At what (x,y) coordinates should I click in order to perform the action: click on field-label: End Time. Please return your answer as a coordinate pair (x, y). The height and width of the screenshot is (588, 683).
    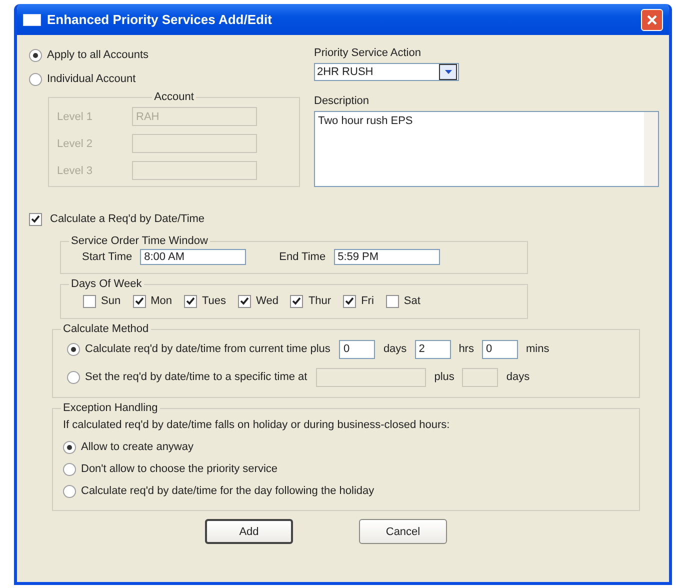
    Looking at the image, I should click on (302, 257).